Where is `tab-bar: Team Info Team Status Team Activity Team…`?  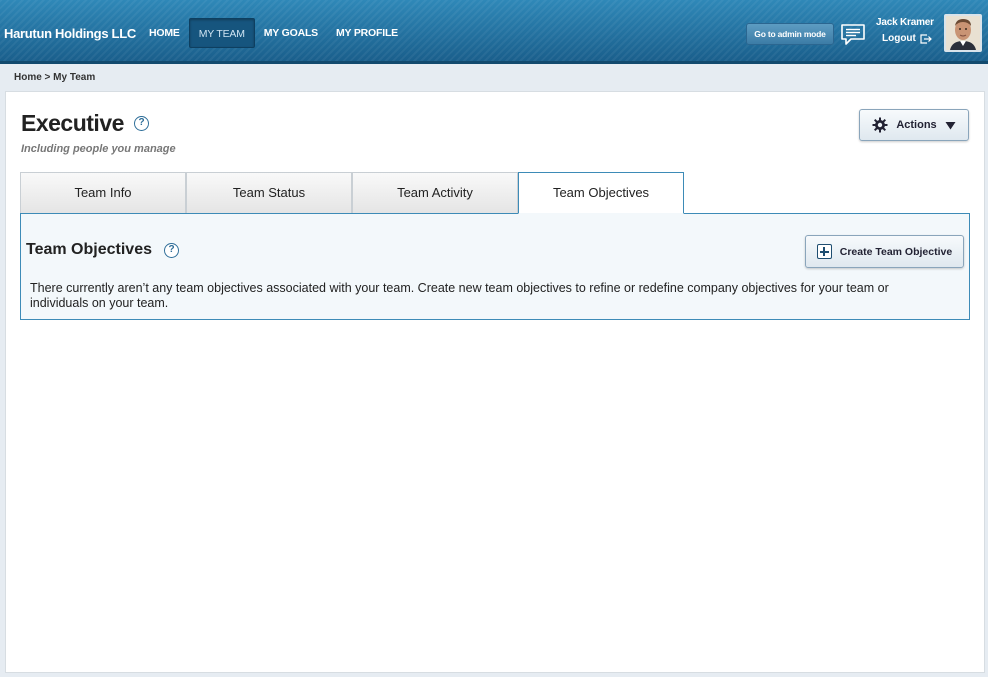 tab-bar: Team Info Team Status Team Activity Team… is located at coordinates (352, 193).